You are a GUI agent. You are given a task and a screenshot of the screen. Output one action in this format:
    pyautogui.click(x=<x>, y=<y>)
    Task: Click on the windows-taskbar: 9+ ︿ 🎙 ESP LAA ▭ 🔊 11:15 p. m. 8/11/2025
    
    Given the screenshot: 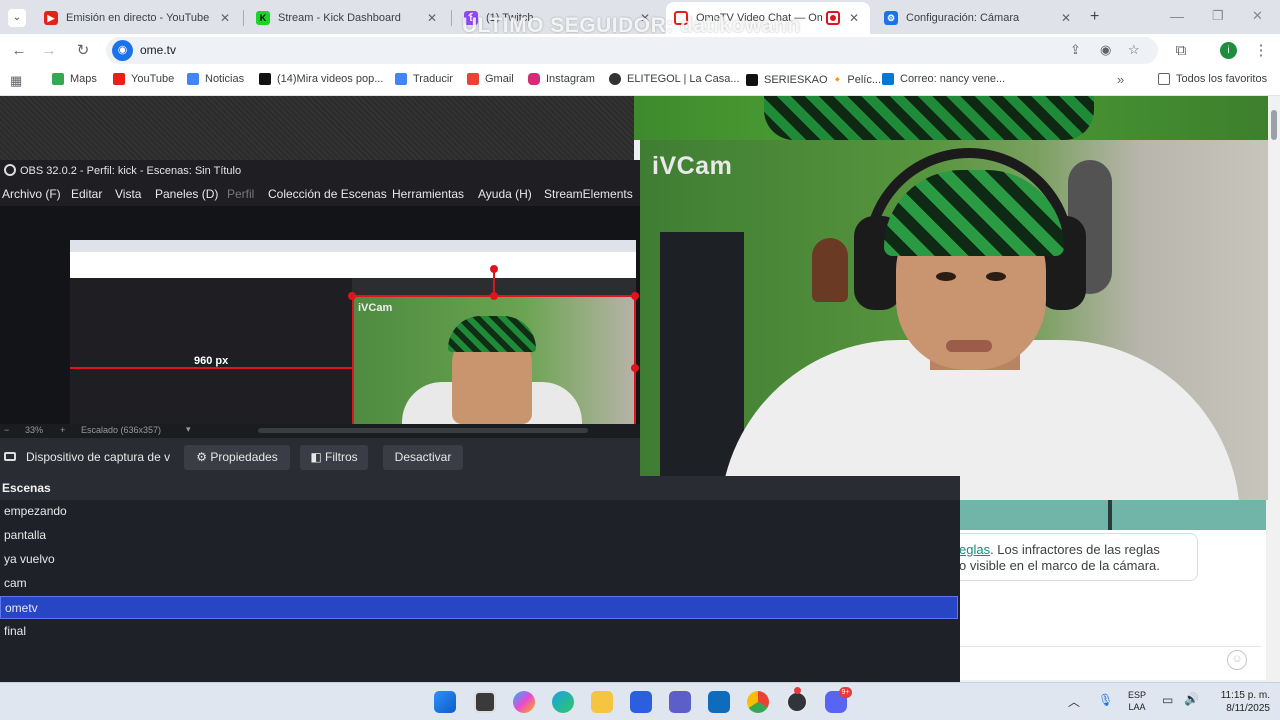 What is the action you would take?
    pyautogui.click(x=640, y=701)
    